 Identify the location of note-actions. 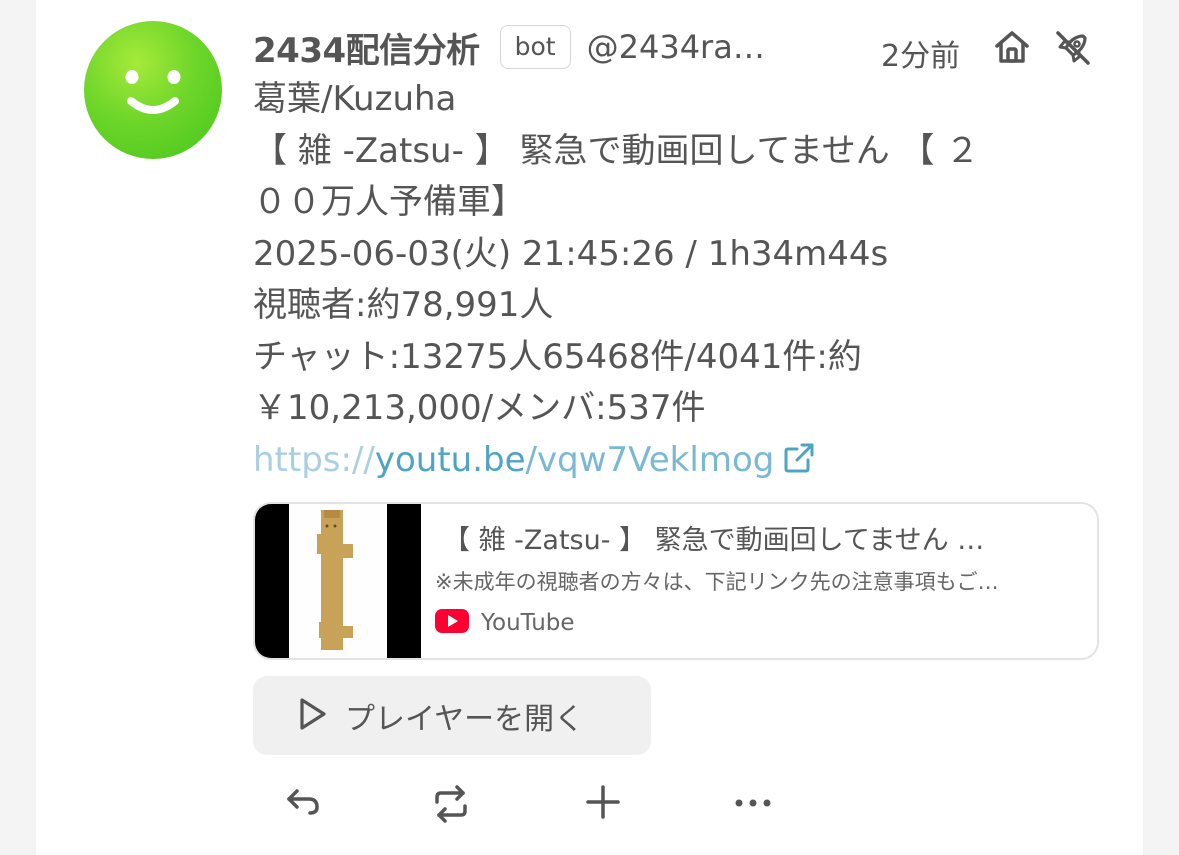
(553, 807).